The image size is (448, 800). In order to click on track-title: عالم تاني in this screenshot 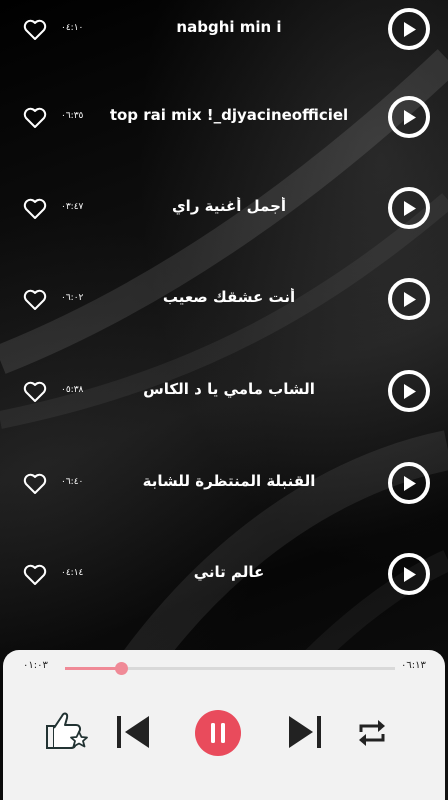, I will do `click(229, 572)`.